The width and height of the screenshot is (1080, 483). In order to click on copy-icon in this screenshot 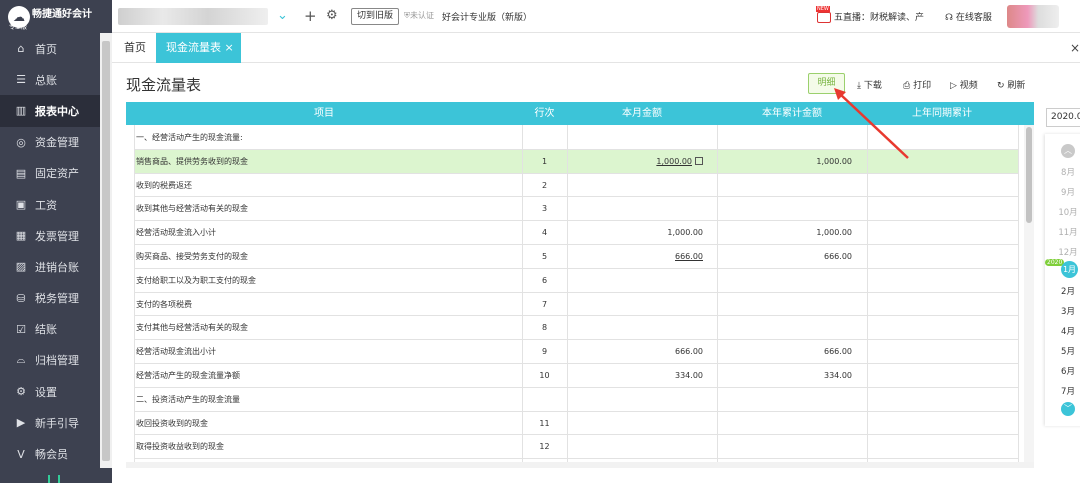, I will do `click(699, 161)`.